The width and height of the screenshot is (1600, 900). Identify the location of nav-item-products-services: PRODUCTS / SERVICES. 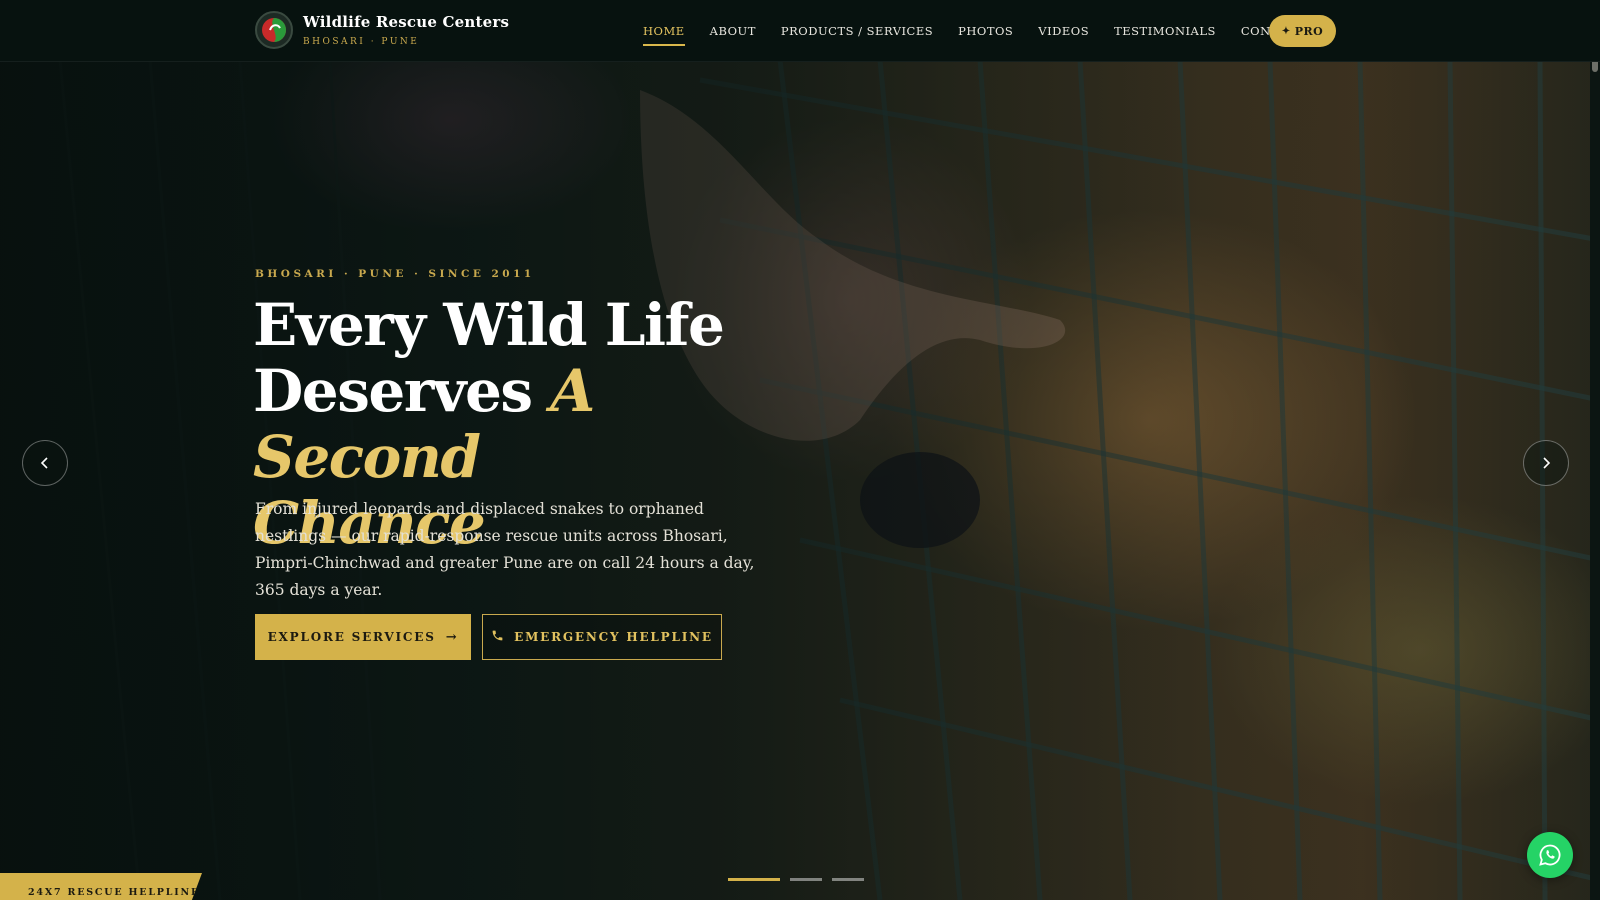
(857, 31).